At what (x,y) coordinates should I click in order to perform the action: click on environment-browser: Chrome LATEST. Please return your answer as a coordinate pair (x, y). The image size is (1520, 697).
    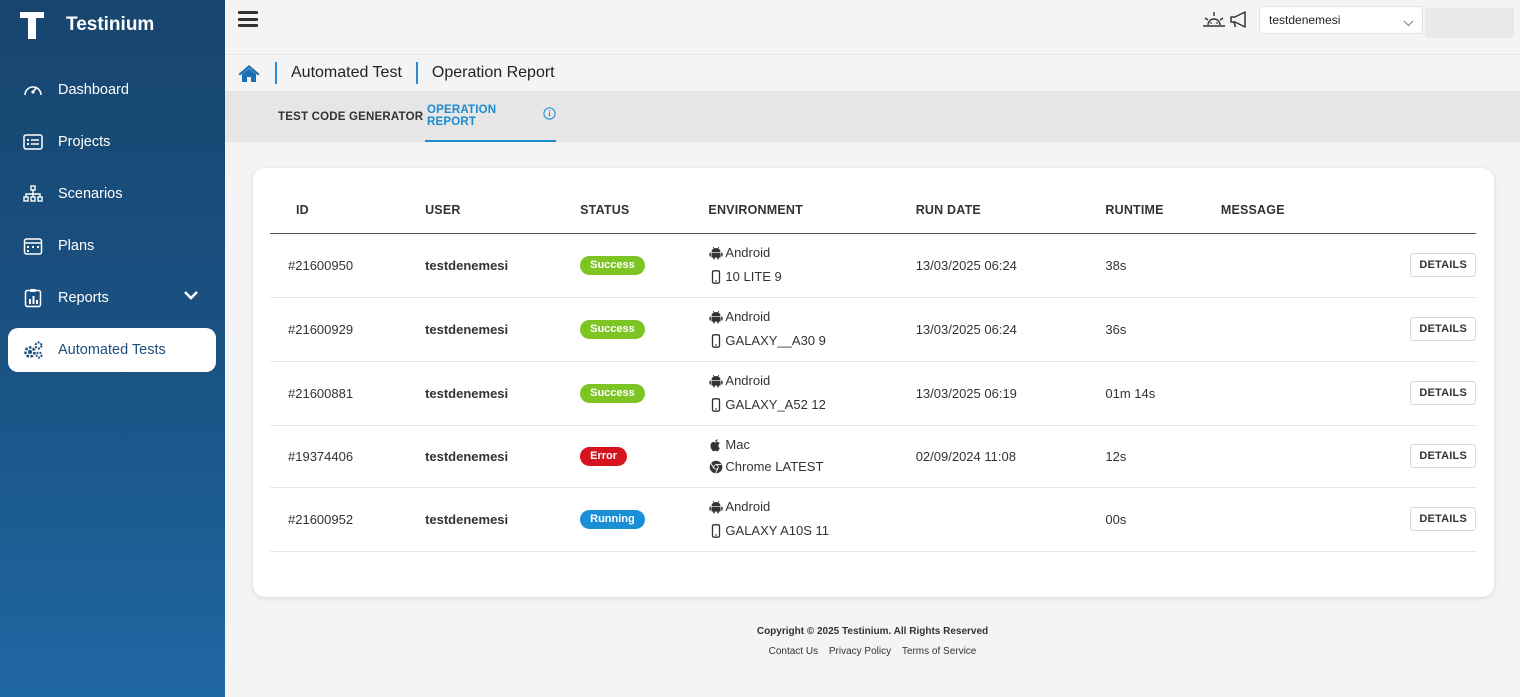
    Looking at the image, I should click on (774, 466).